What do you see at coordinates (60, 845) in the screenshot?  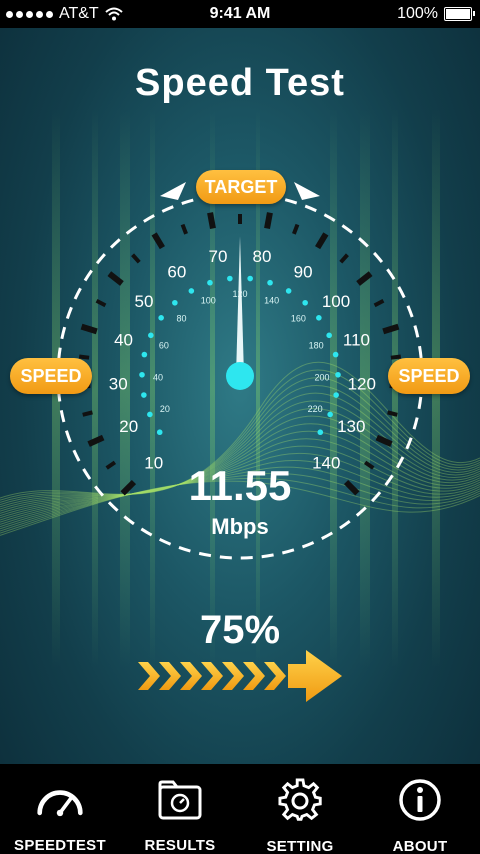 I see `tab-label: SPEEDTEST` at bounding box center [60, 845].